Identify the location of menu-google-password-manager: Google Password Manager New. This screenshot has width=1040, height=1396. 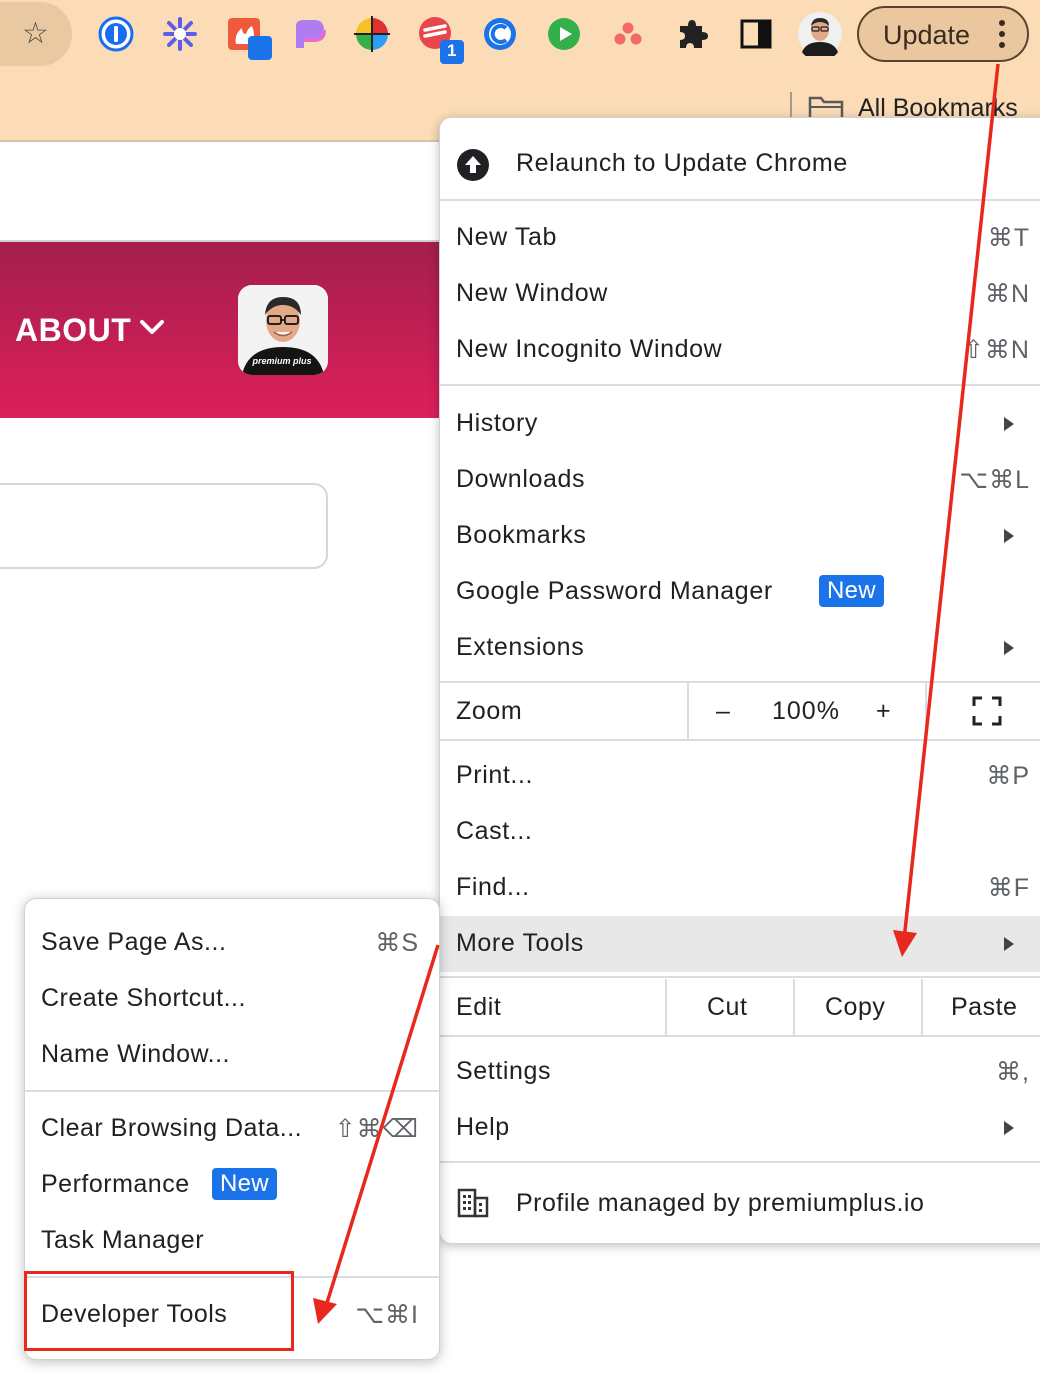
(740, 592).